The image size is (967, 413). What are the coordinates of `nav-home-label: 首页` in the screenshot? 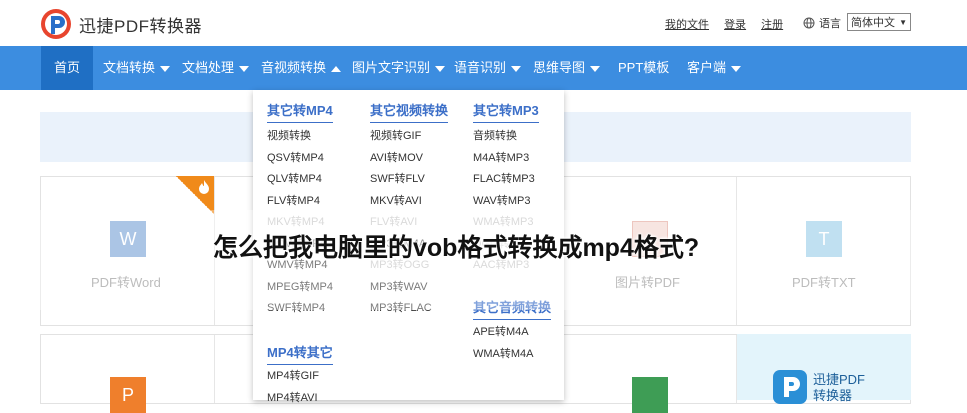 It's located at (66, 67).